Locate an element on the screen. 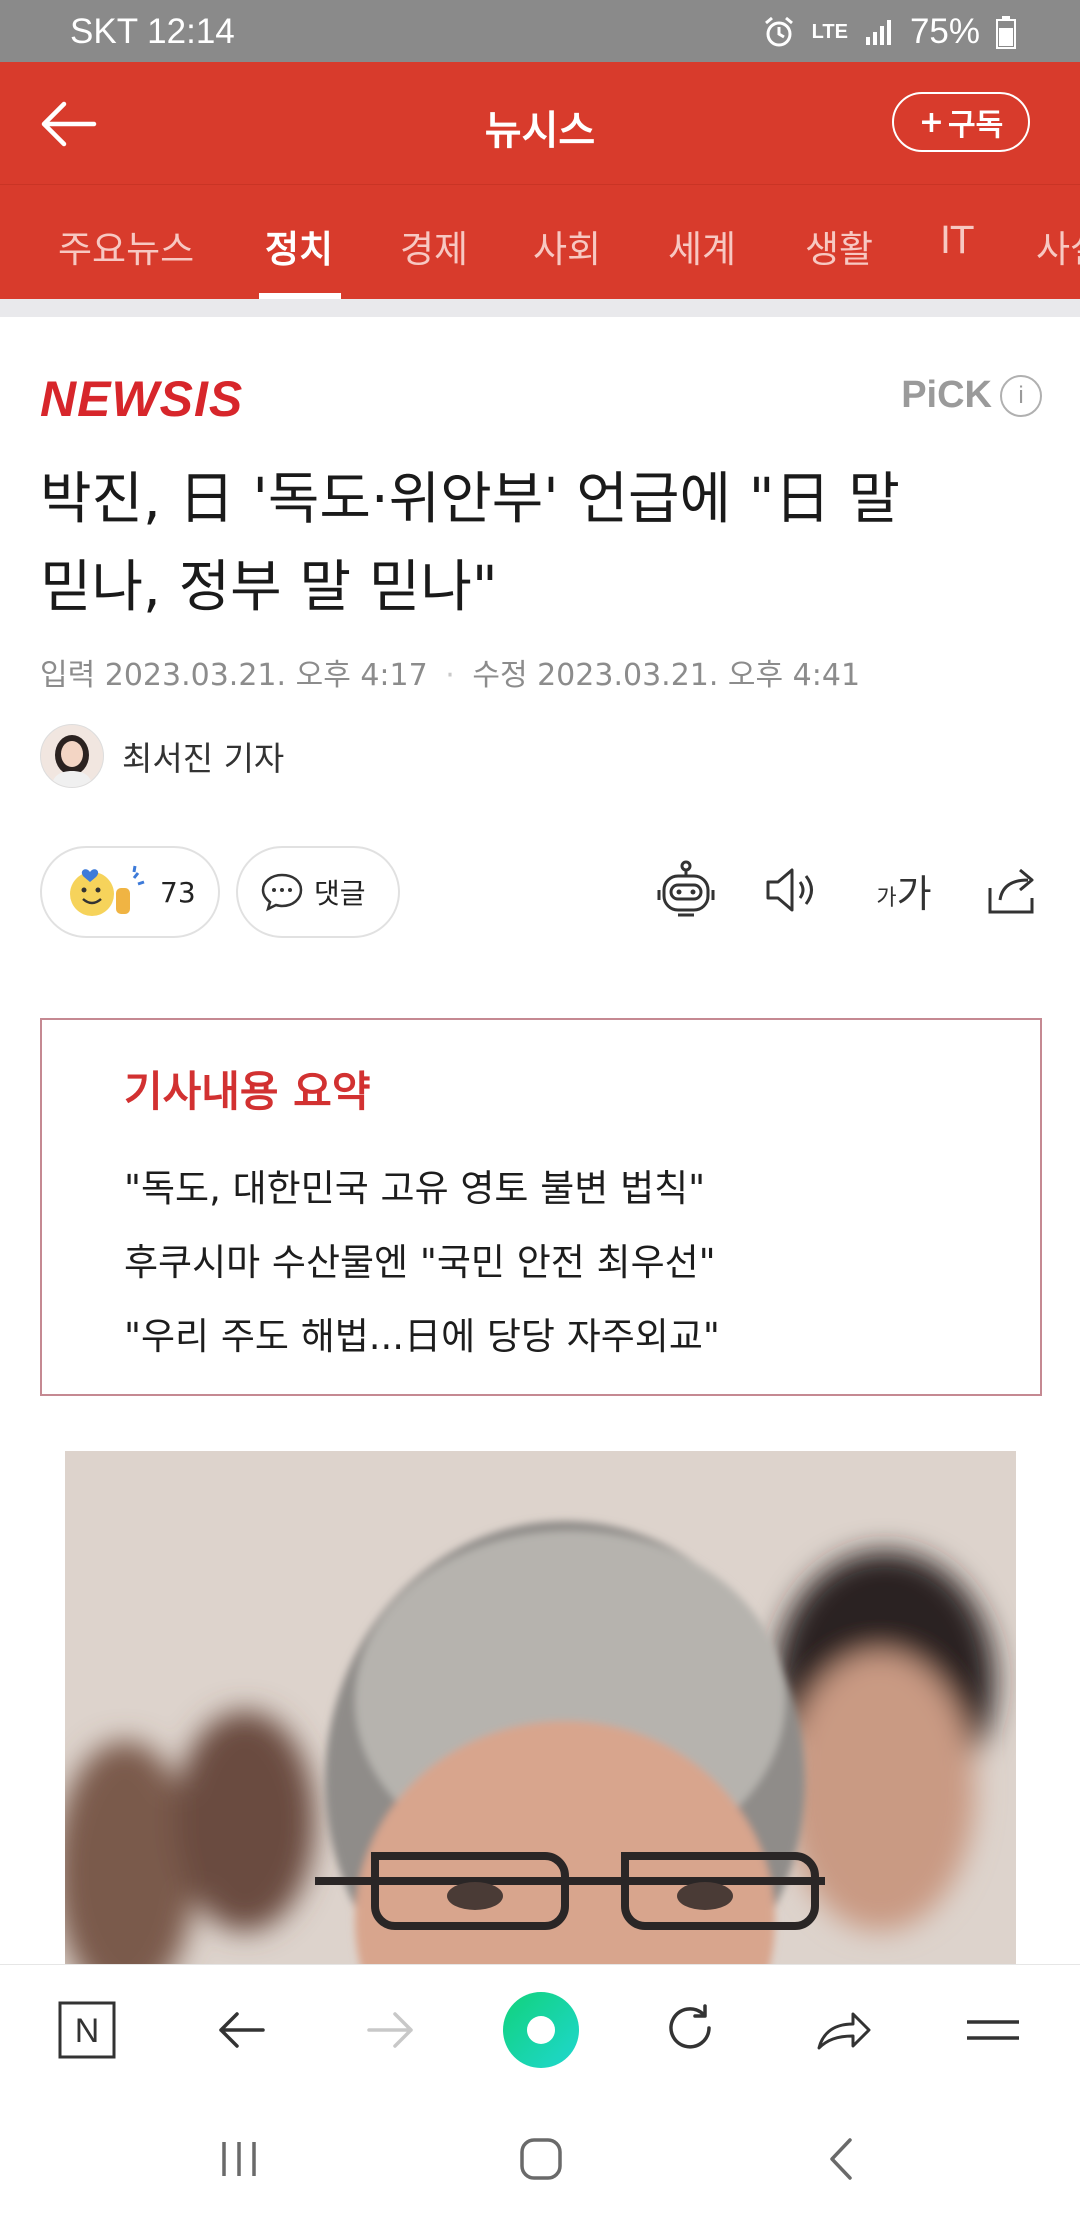 This screenshot has width=1080, height=2220. summary-line: 후쿠시마 수산물엔 "국민 안전 최우선" is located at coordinates (420, 1262).